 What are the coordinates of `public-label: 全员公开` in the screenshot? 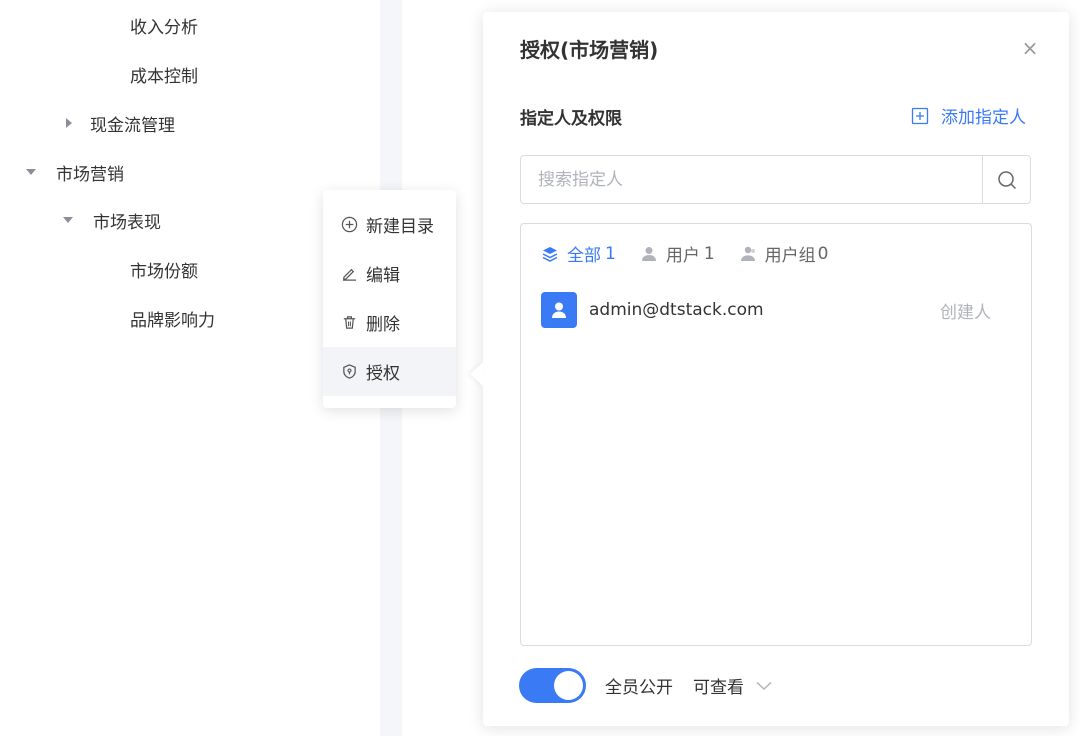 It's located at (639, 688).